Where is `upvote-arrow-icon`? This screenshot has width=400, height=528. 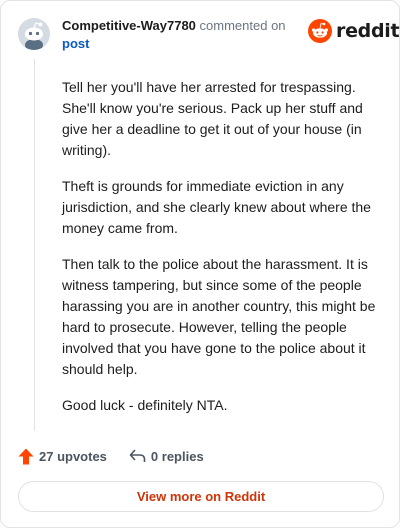
upvote-arrow-icon is located at coordinates (26, 456).